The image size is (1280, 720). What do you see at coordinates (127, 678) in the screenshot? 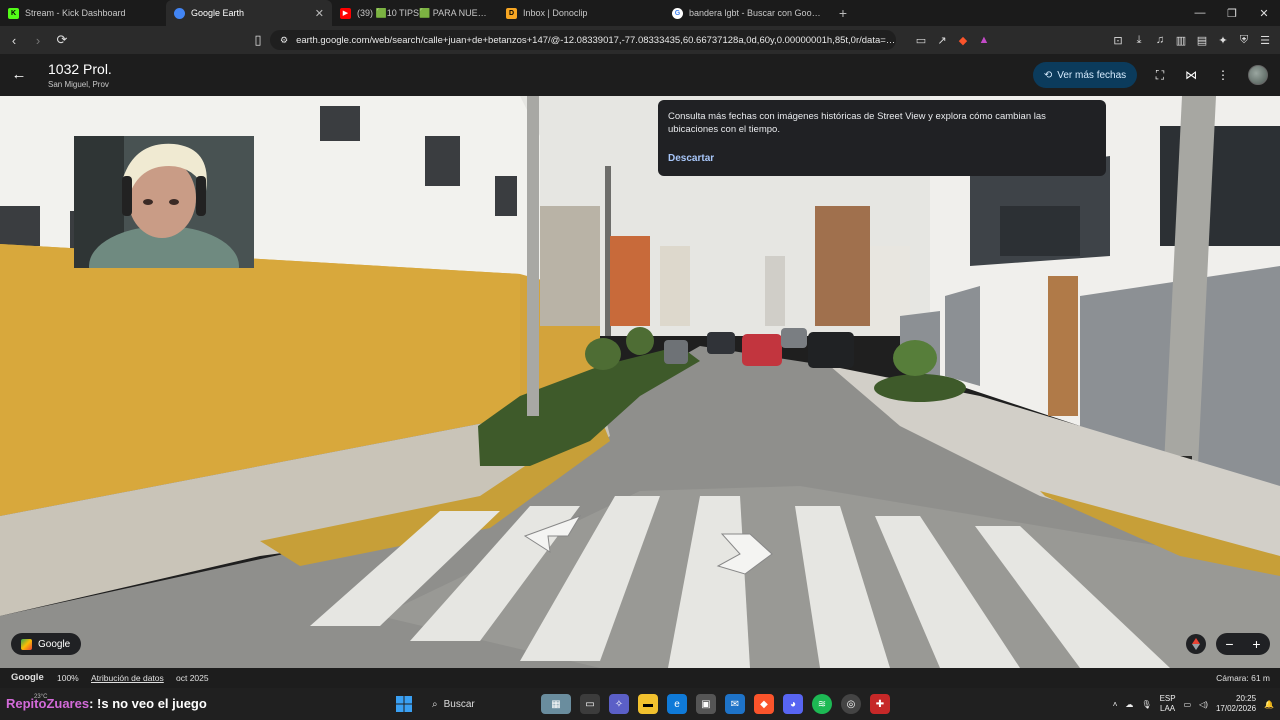
I see `data-attribution-link: Atribución de datos` at bounding box center [127, 678].